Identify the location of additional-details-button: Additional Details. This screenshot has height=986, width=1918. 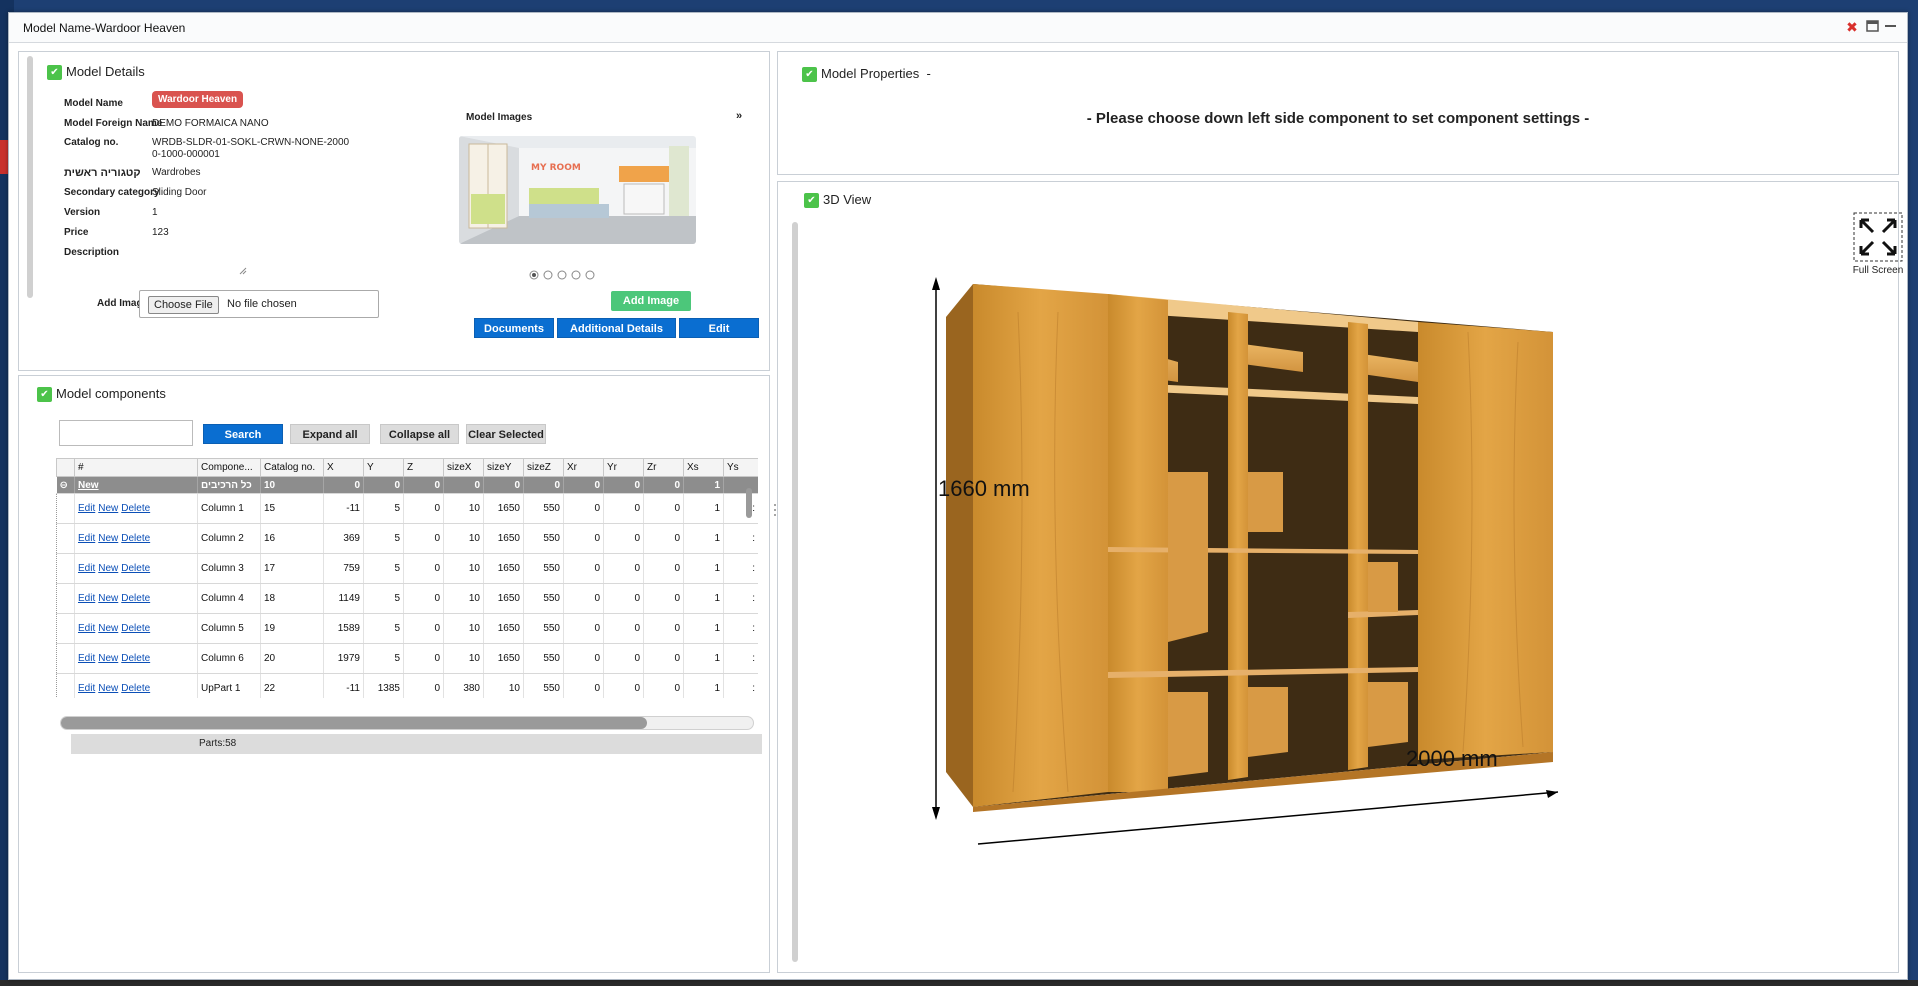
(616, 328).